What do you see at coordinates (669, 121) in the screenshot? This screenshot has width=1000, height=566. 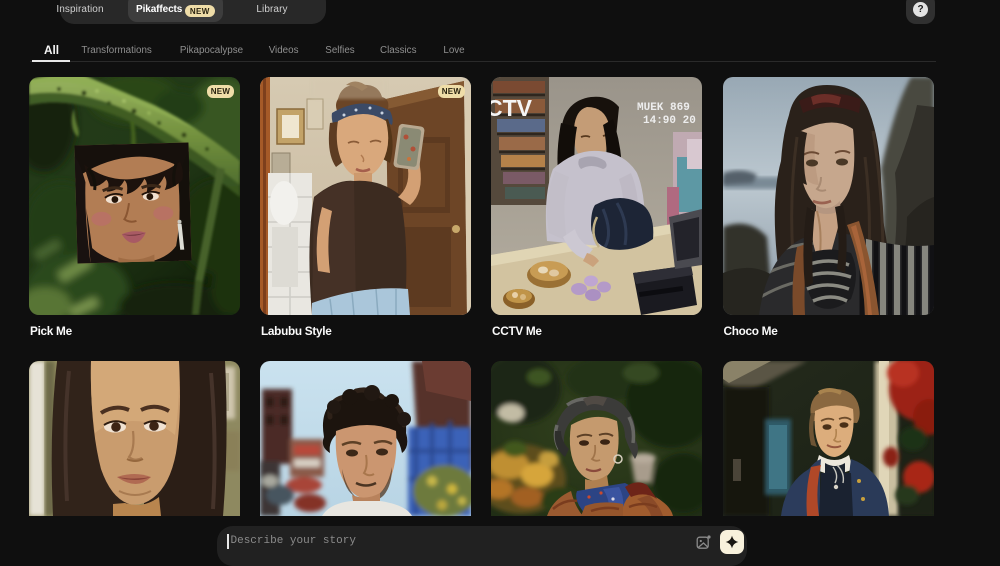 I see `svg-text: 14:90 20` at bounding box center [669, 121].